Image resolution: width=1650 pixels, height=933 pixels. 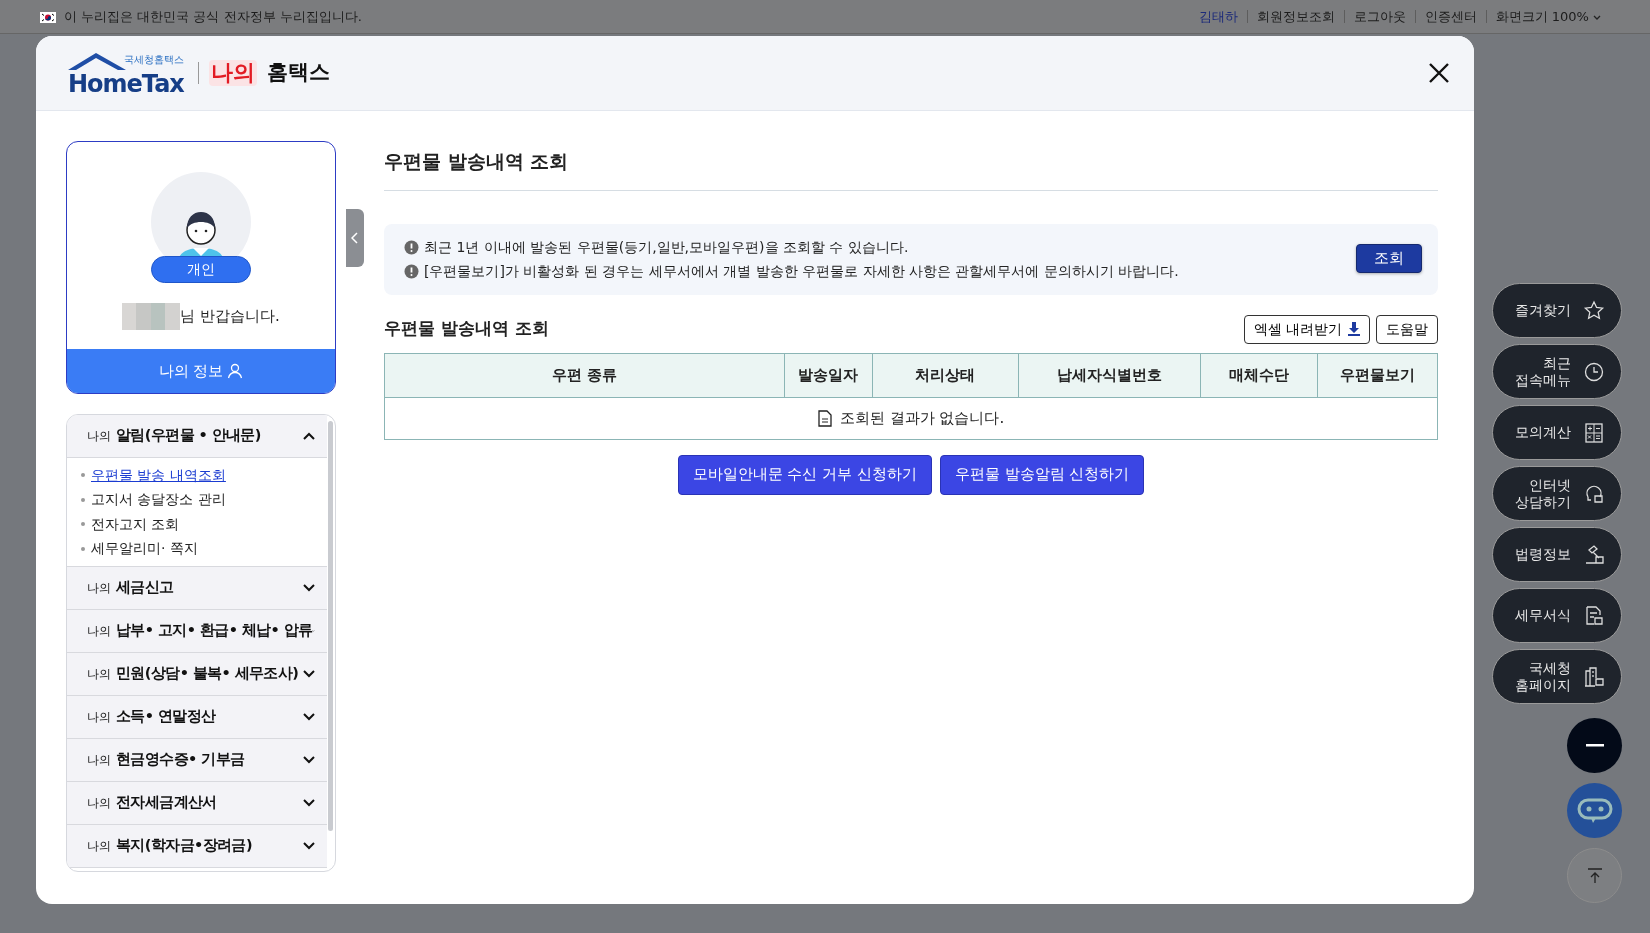 I want to click on submenu-link: 고지서 송달장소 관리, so click(x=153, y=499).